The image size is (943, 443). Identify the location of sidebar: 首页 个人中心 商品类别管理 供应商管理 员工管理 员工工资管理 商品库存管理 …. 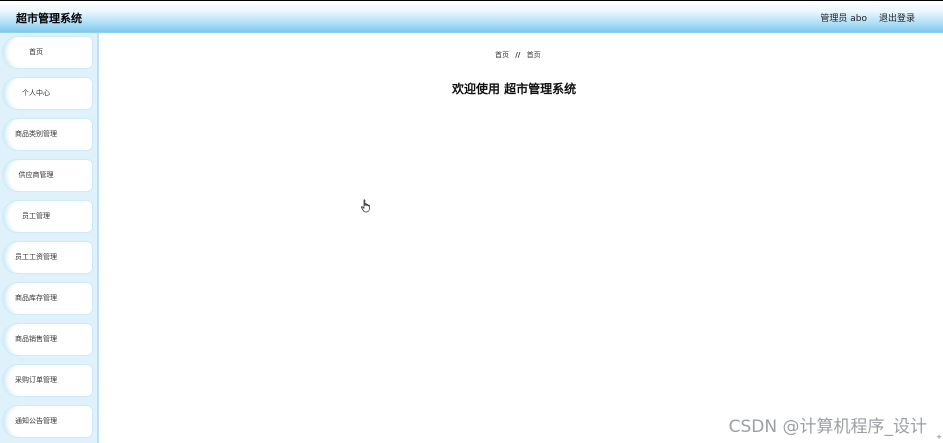
(49, 238).